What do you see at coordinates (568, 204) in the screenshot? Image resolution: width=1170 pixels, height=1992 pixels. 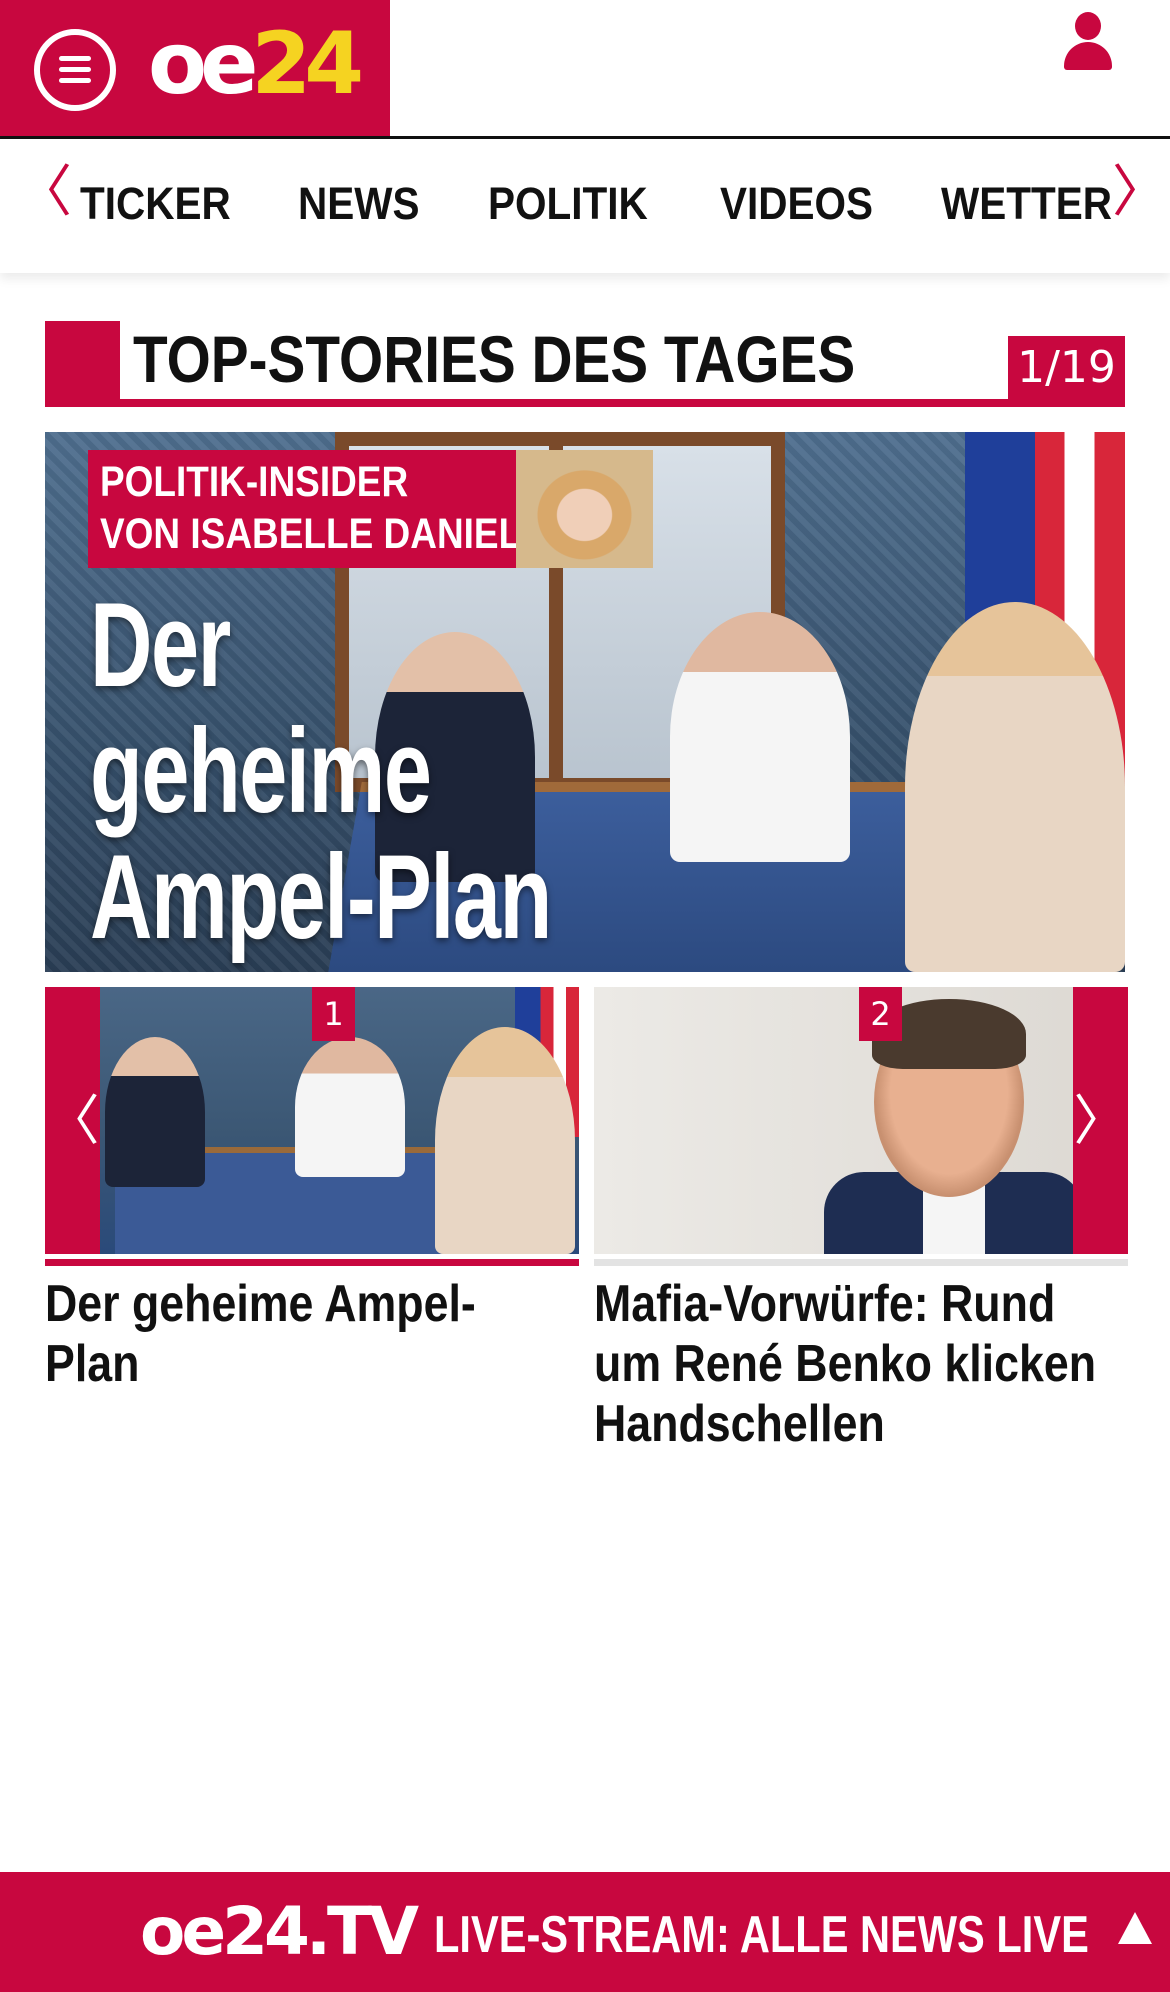 I see `nav-item-politik: POLITIK` at bounding box center [568, 204].